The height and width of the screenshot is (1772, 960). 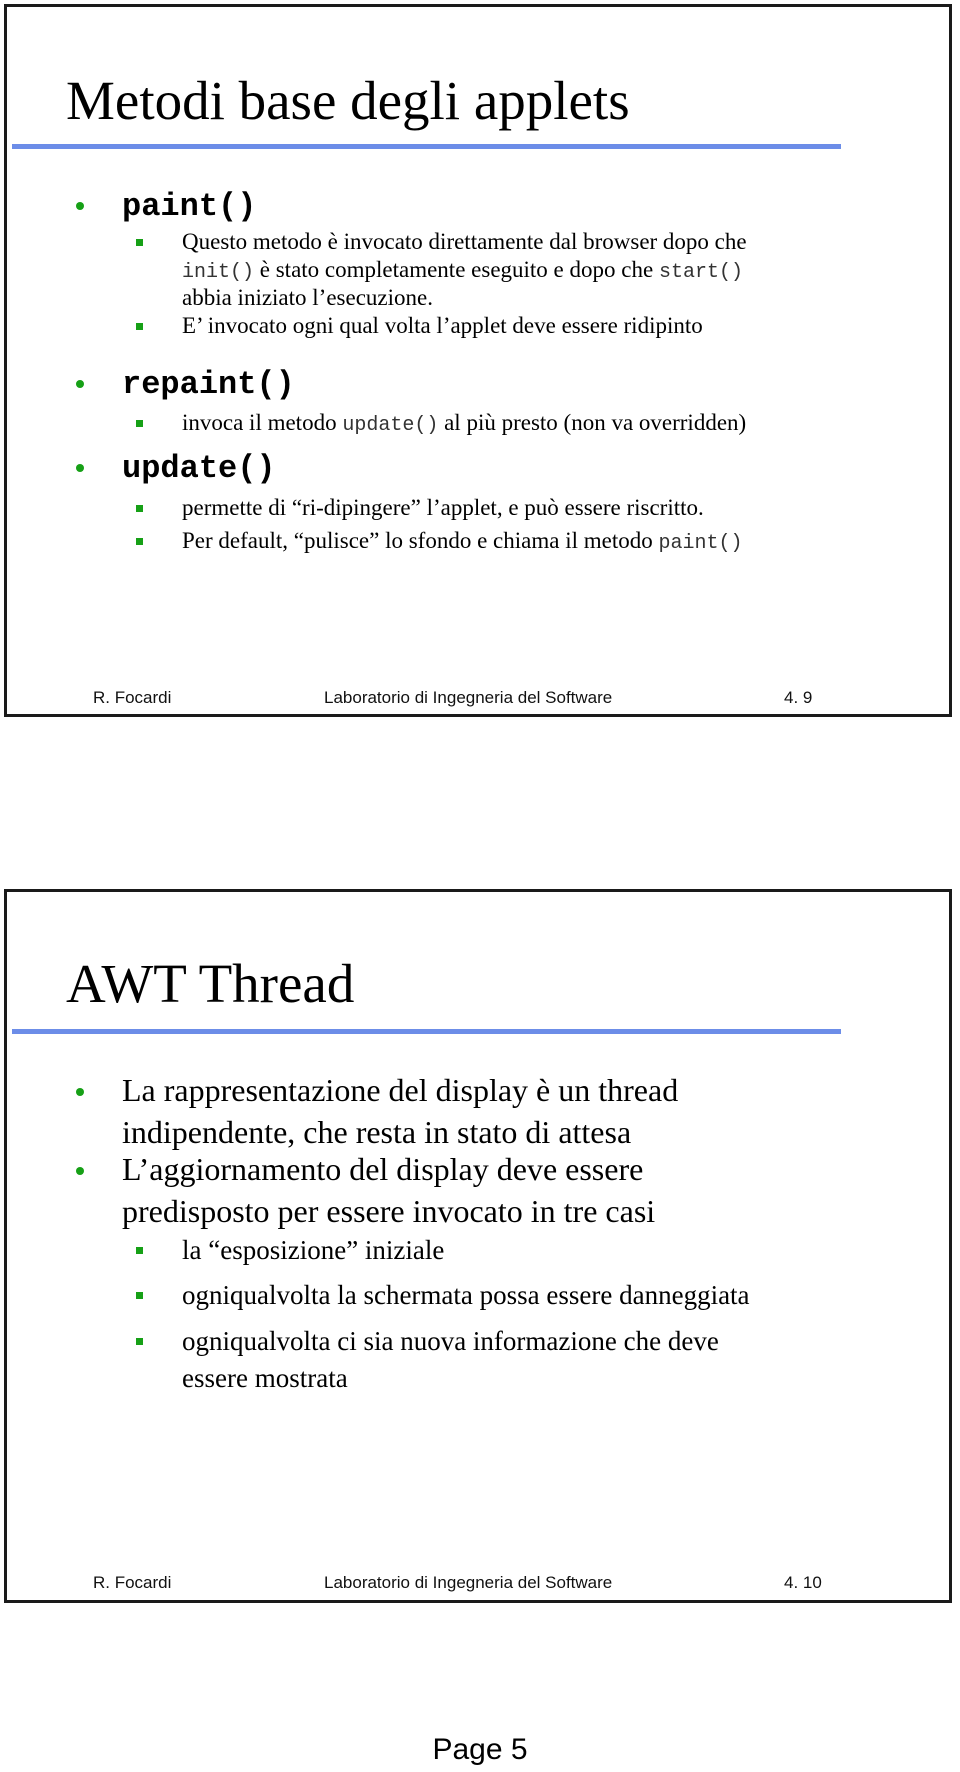 What do you see at coordinates (265, 1378) in the screenshot?
I see `bullet-text: essere mostrata` at bounding box center [265, 1378].